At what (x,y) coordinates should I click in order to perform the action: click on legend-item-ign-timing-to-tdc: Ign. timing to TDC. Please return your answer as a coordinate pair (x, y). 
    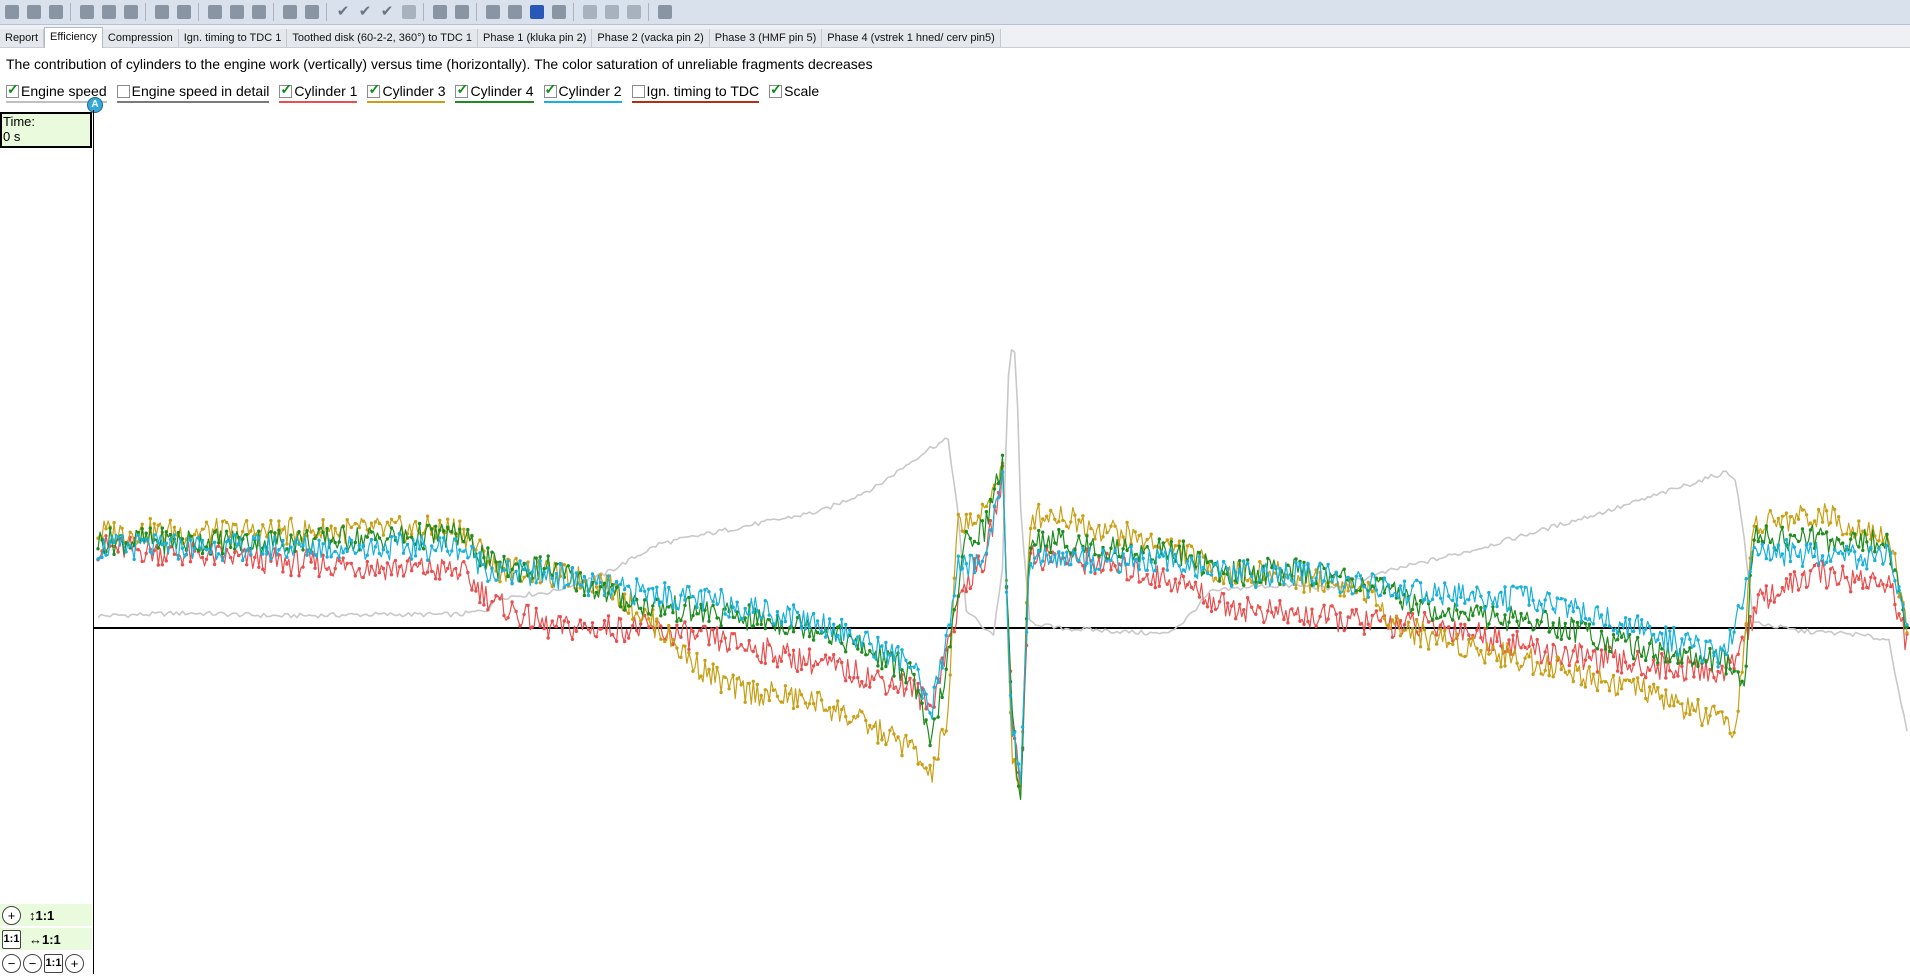
    Looking at the image, I should click on (695, 92).